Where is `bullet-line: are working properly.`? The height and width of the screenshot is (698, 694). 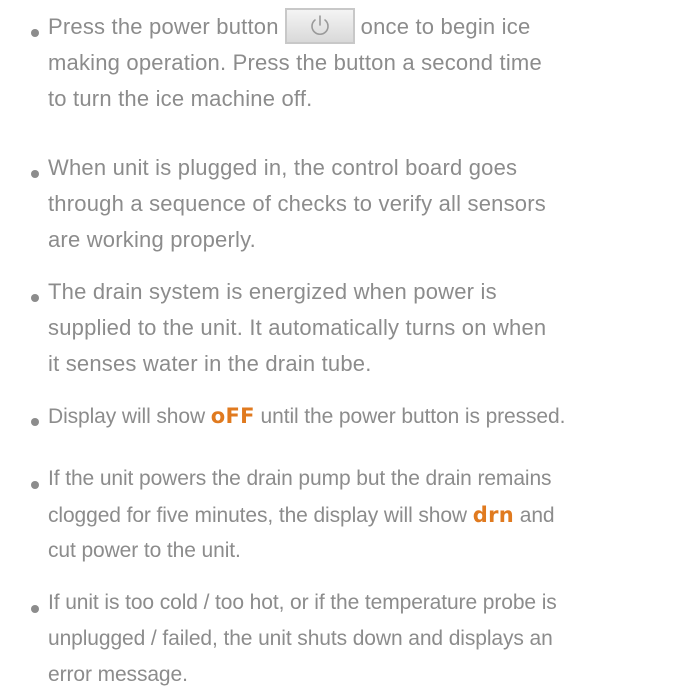 bullet-line: are working properly. is located at coordinates (152, 239).